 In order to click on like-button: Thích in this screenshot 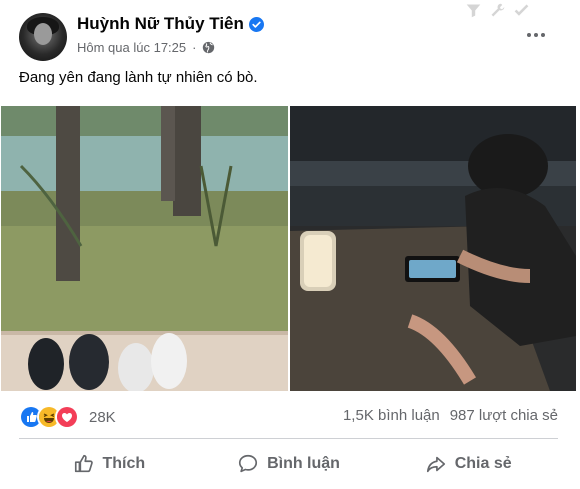, I will do `click(109, 464)`.